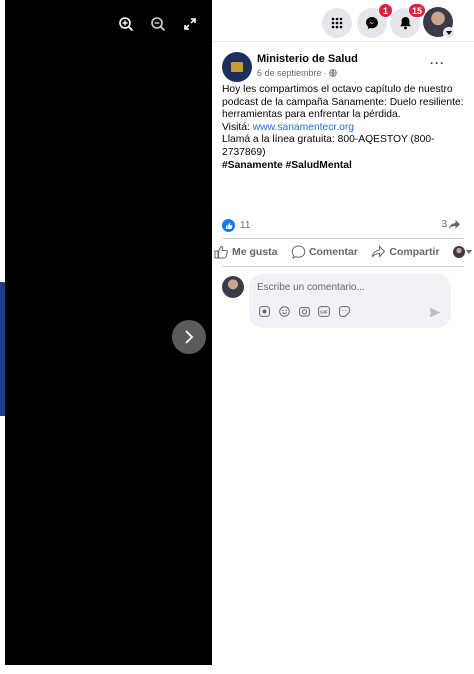 The width and height of the screenshot is (474, 674). Describe the element at coordinates (158, 24) in the screenshot. I see `zoom-out-icon` at that location.